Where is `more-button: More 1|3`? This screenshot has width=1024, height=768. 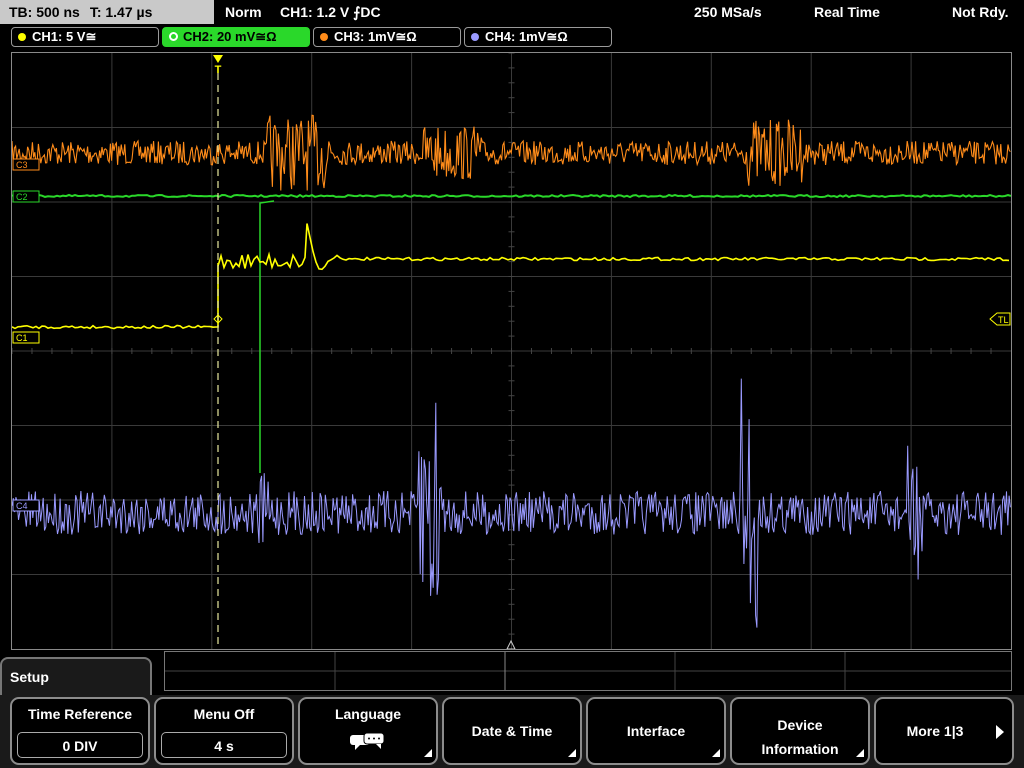 more-button: More 1|3 is located at coordinates (944, 731).